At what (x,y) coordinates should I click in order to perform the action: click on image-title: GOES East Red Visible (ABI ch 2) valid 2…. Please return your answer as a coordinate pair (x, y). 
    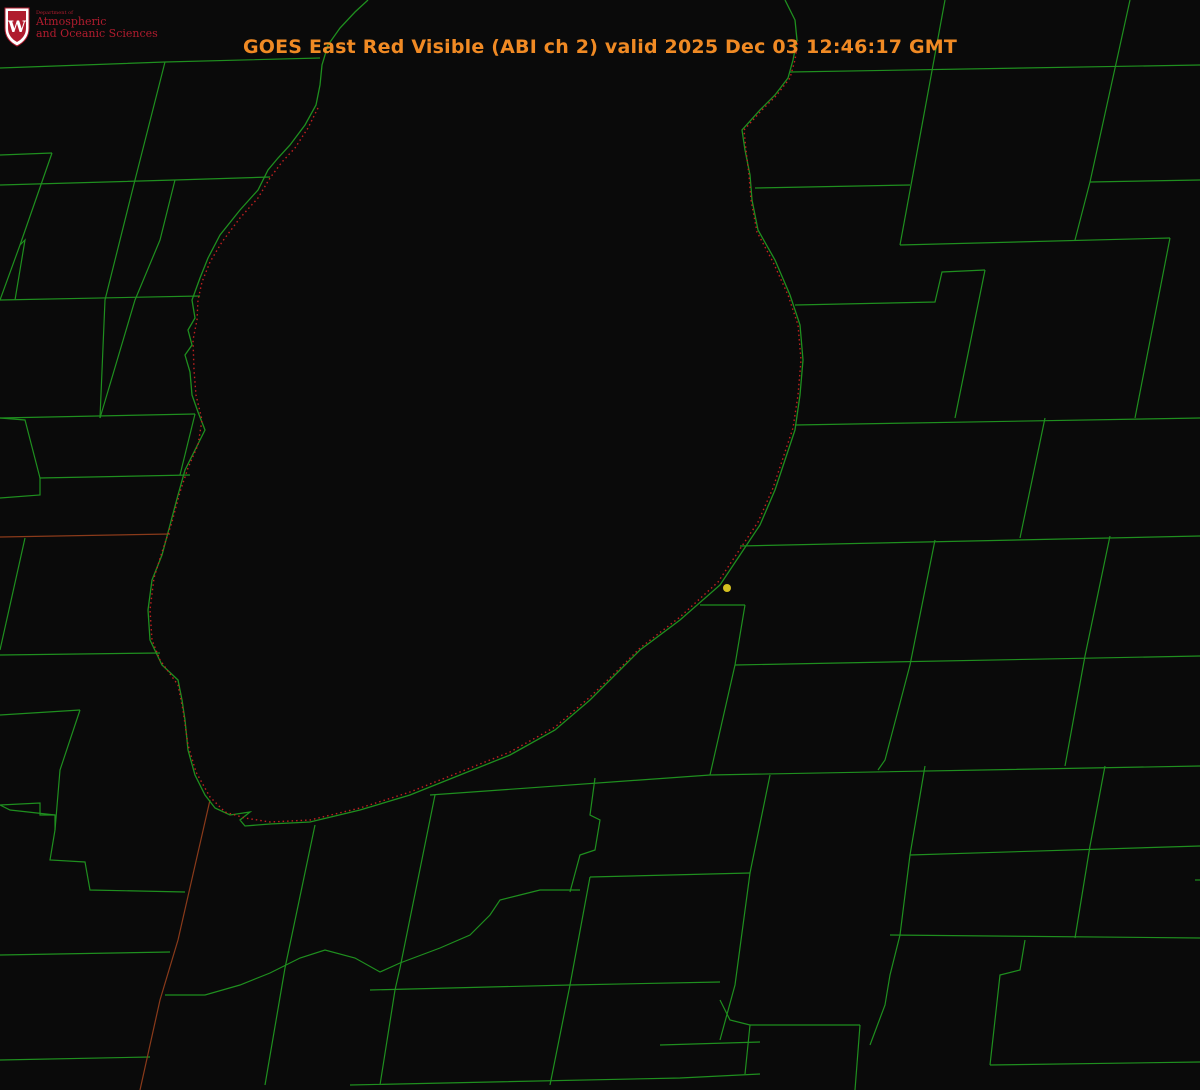
    Looking at the image, I should click on (600, 47).